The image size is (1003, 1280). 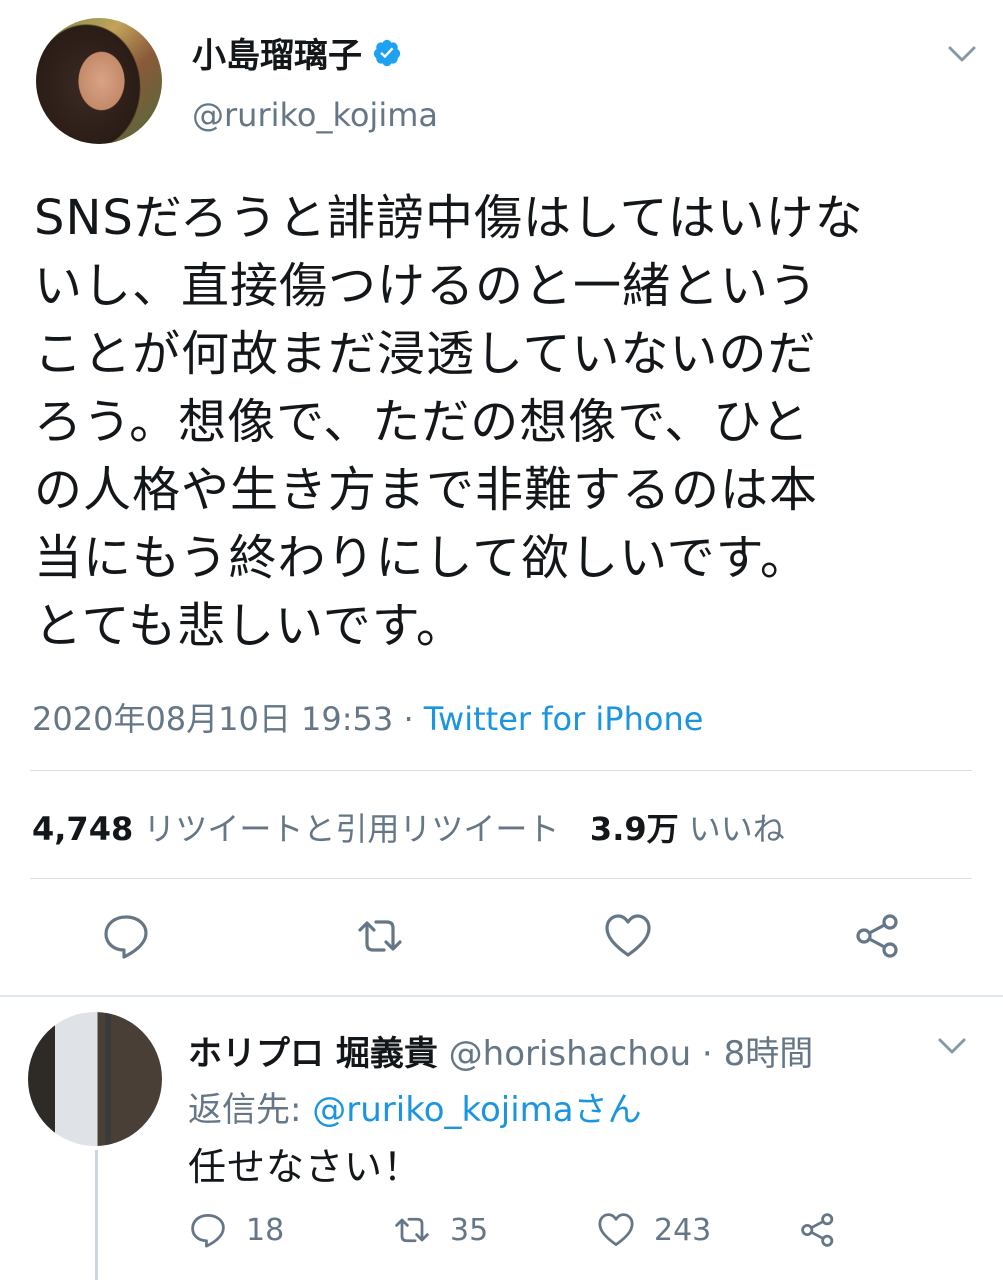 What do you see at coordinates (570, 1054) in the screenshot?
I see `reply-handle: @horishachou` at bounding box center [570, 1054].